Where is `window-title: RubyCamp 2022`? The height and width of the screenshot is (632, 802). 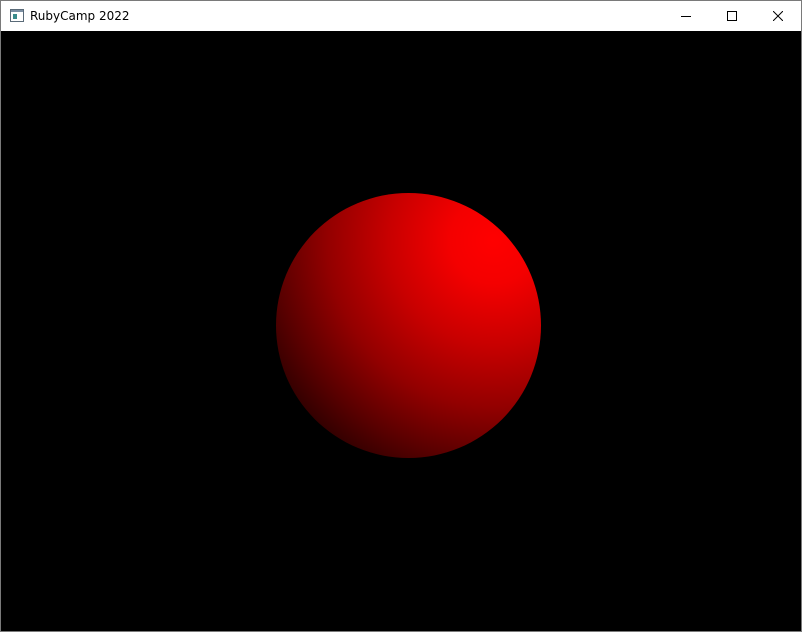 window-title: RubyCamp 2022 is located at coordinates (80, 16).